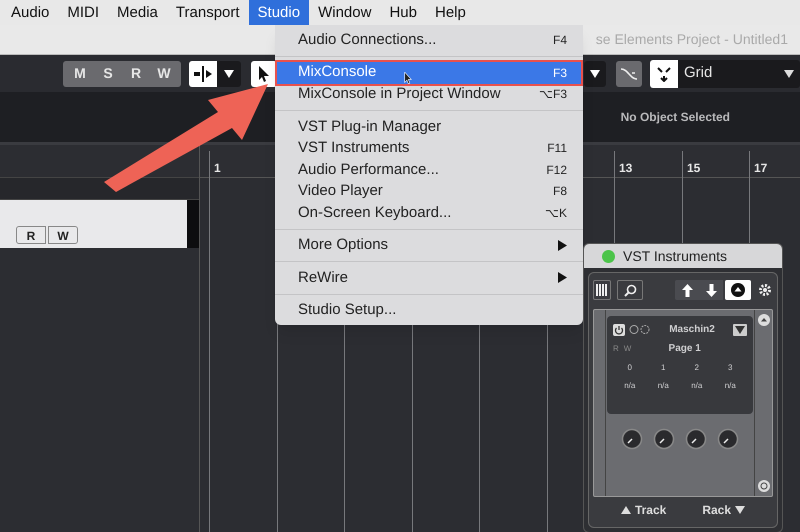  I want to click on slot-number: 2, so click(697, 368).